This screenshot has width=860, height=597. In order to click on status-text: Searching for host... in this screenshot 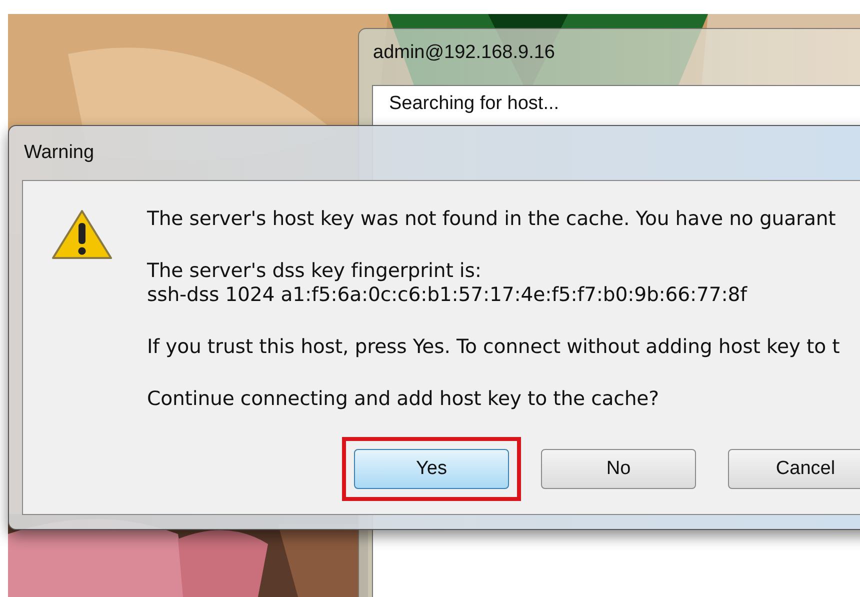, I will do `click(474, 103)`.